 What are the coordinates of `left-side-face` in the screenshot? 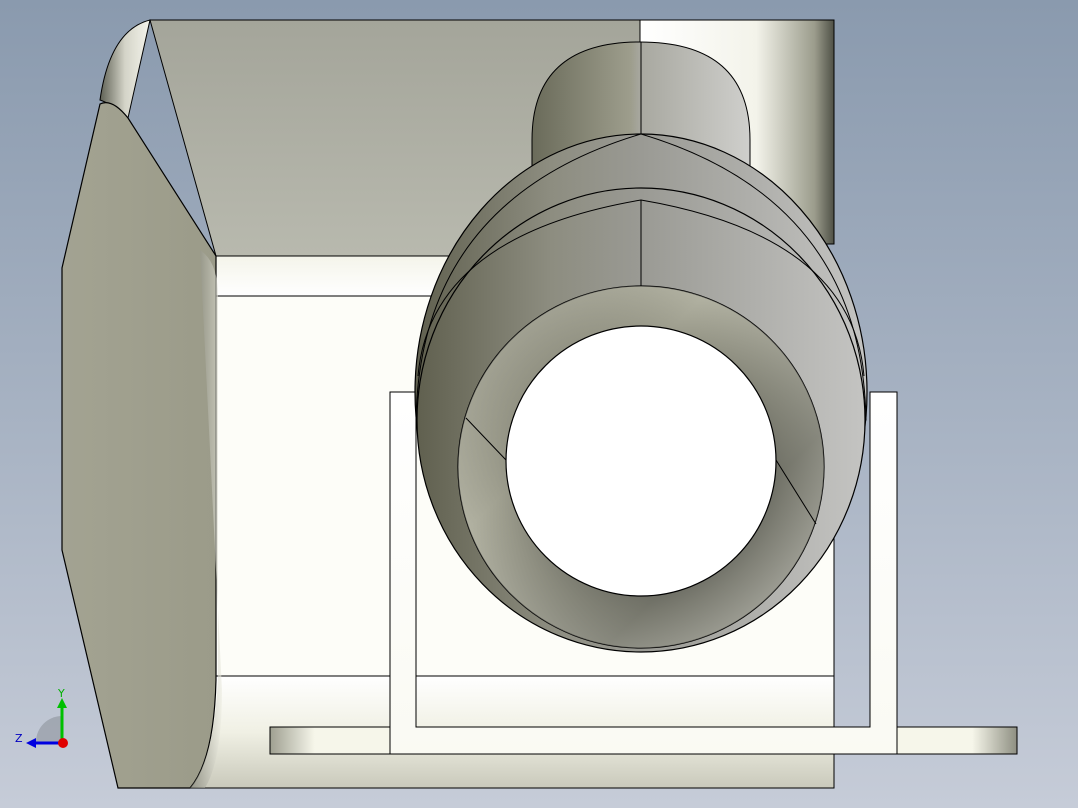 It's located at (139, 445).